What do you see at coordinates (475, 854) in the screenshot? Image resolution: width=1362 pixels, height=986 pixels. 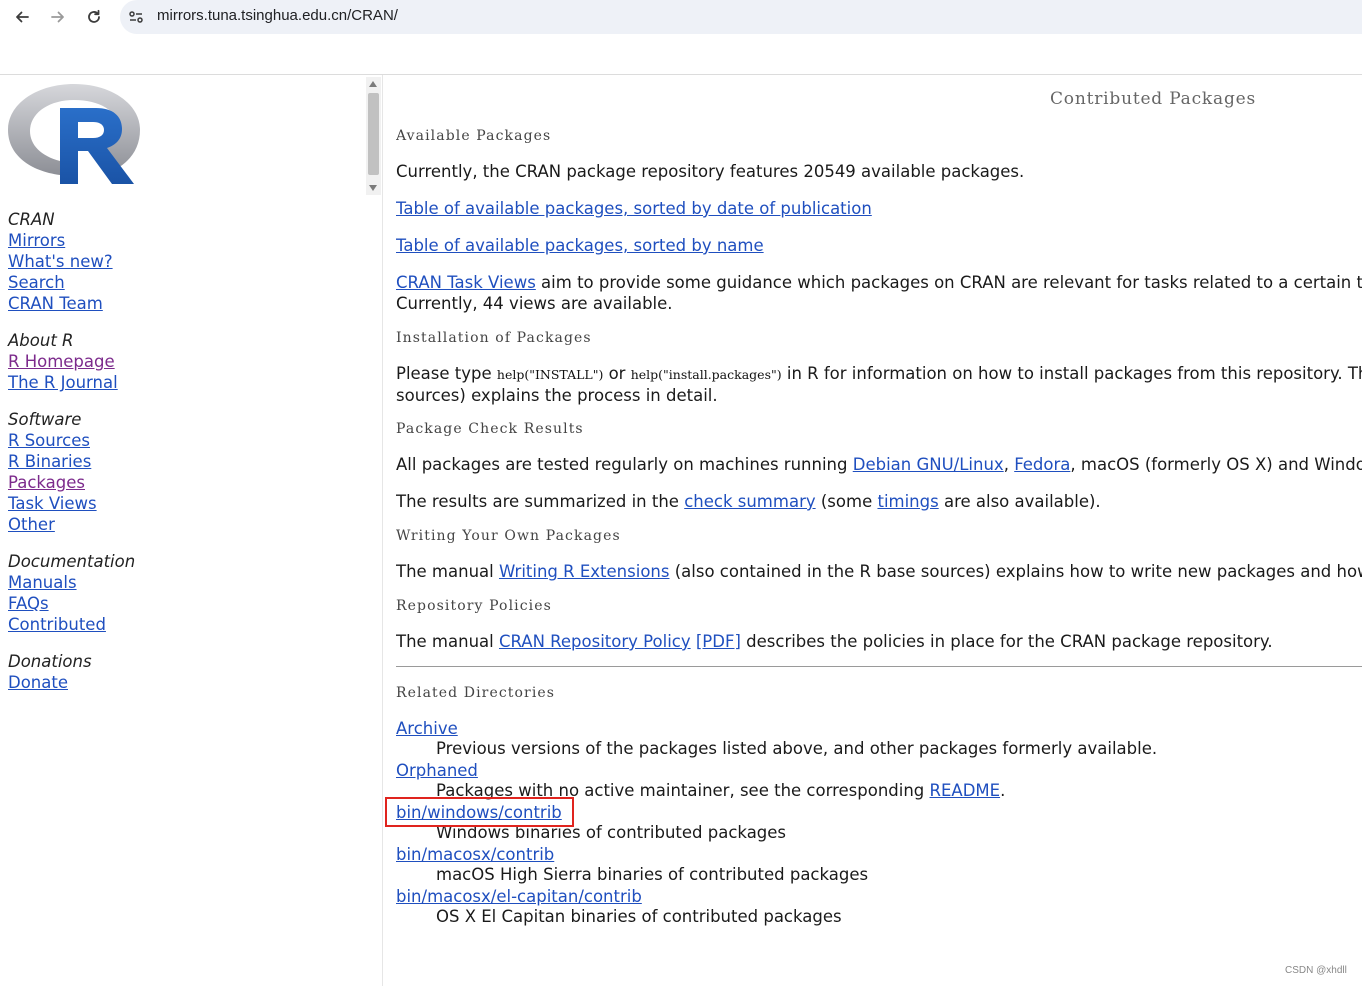 I see `link-bin-macosx-contrib: bin/macosx/contrib` at bounding box center [475, 854].